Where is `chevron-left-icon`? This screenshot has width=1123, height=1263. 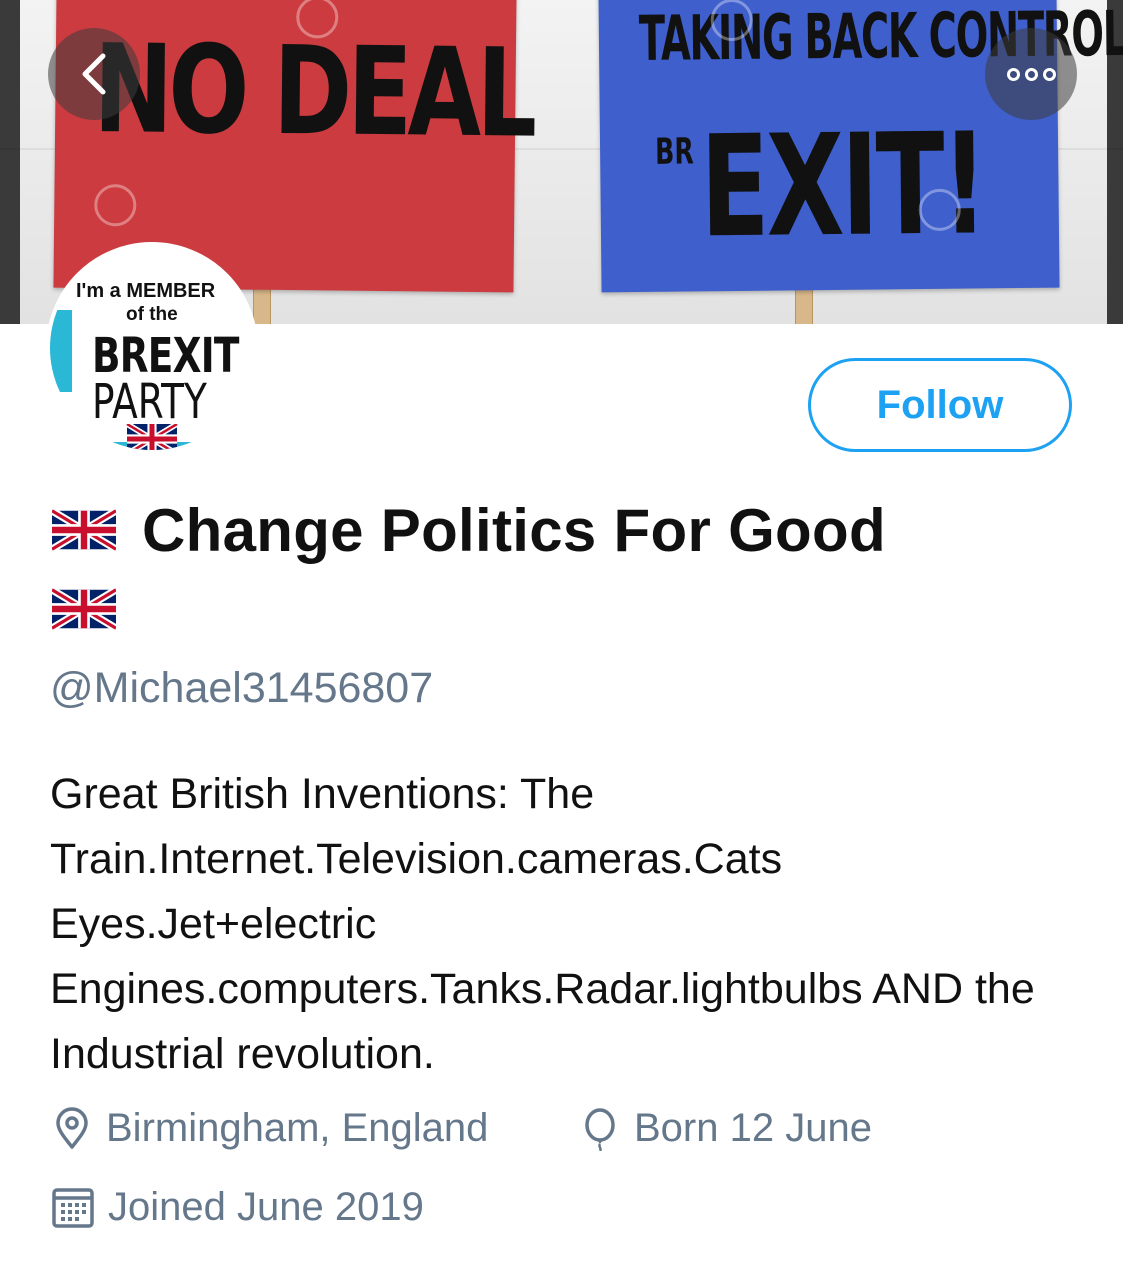
chevron-left-icon is located at coordinates (94, 74).